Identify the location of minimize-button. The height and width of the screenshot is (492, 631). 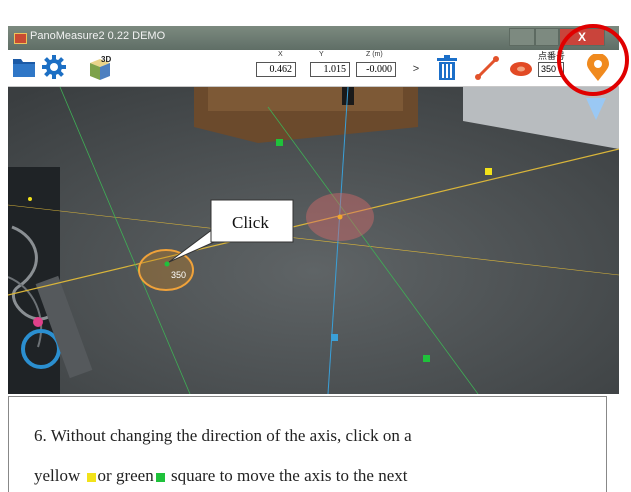
(522, 37).